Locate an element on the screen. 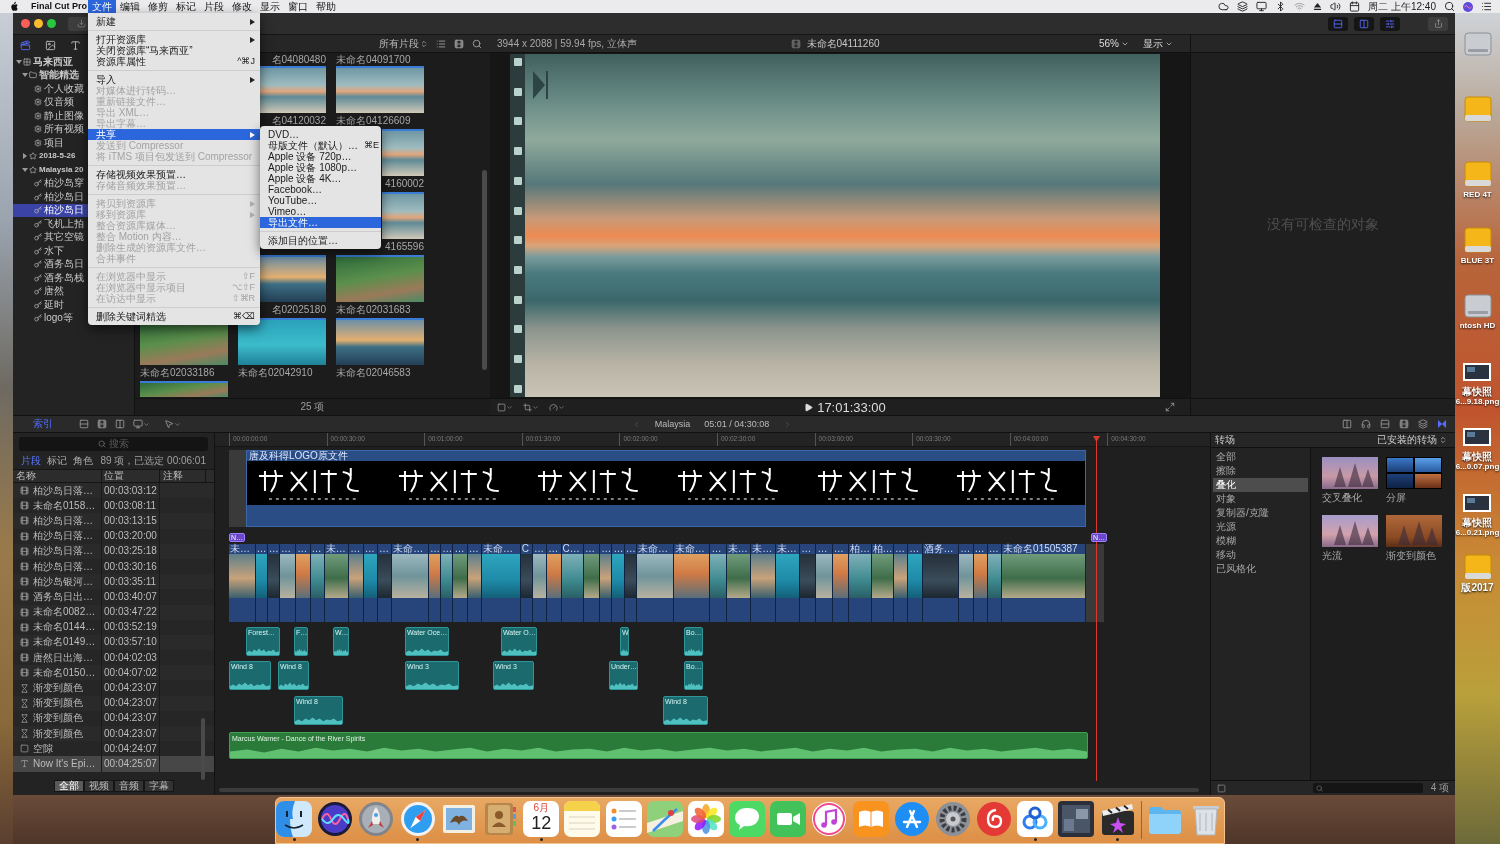 This screenshot has height=844, width=1500. headphones-icon is located at coordinates (1366, 424).